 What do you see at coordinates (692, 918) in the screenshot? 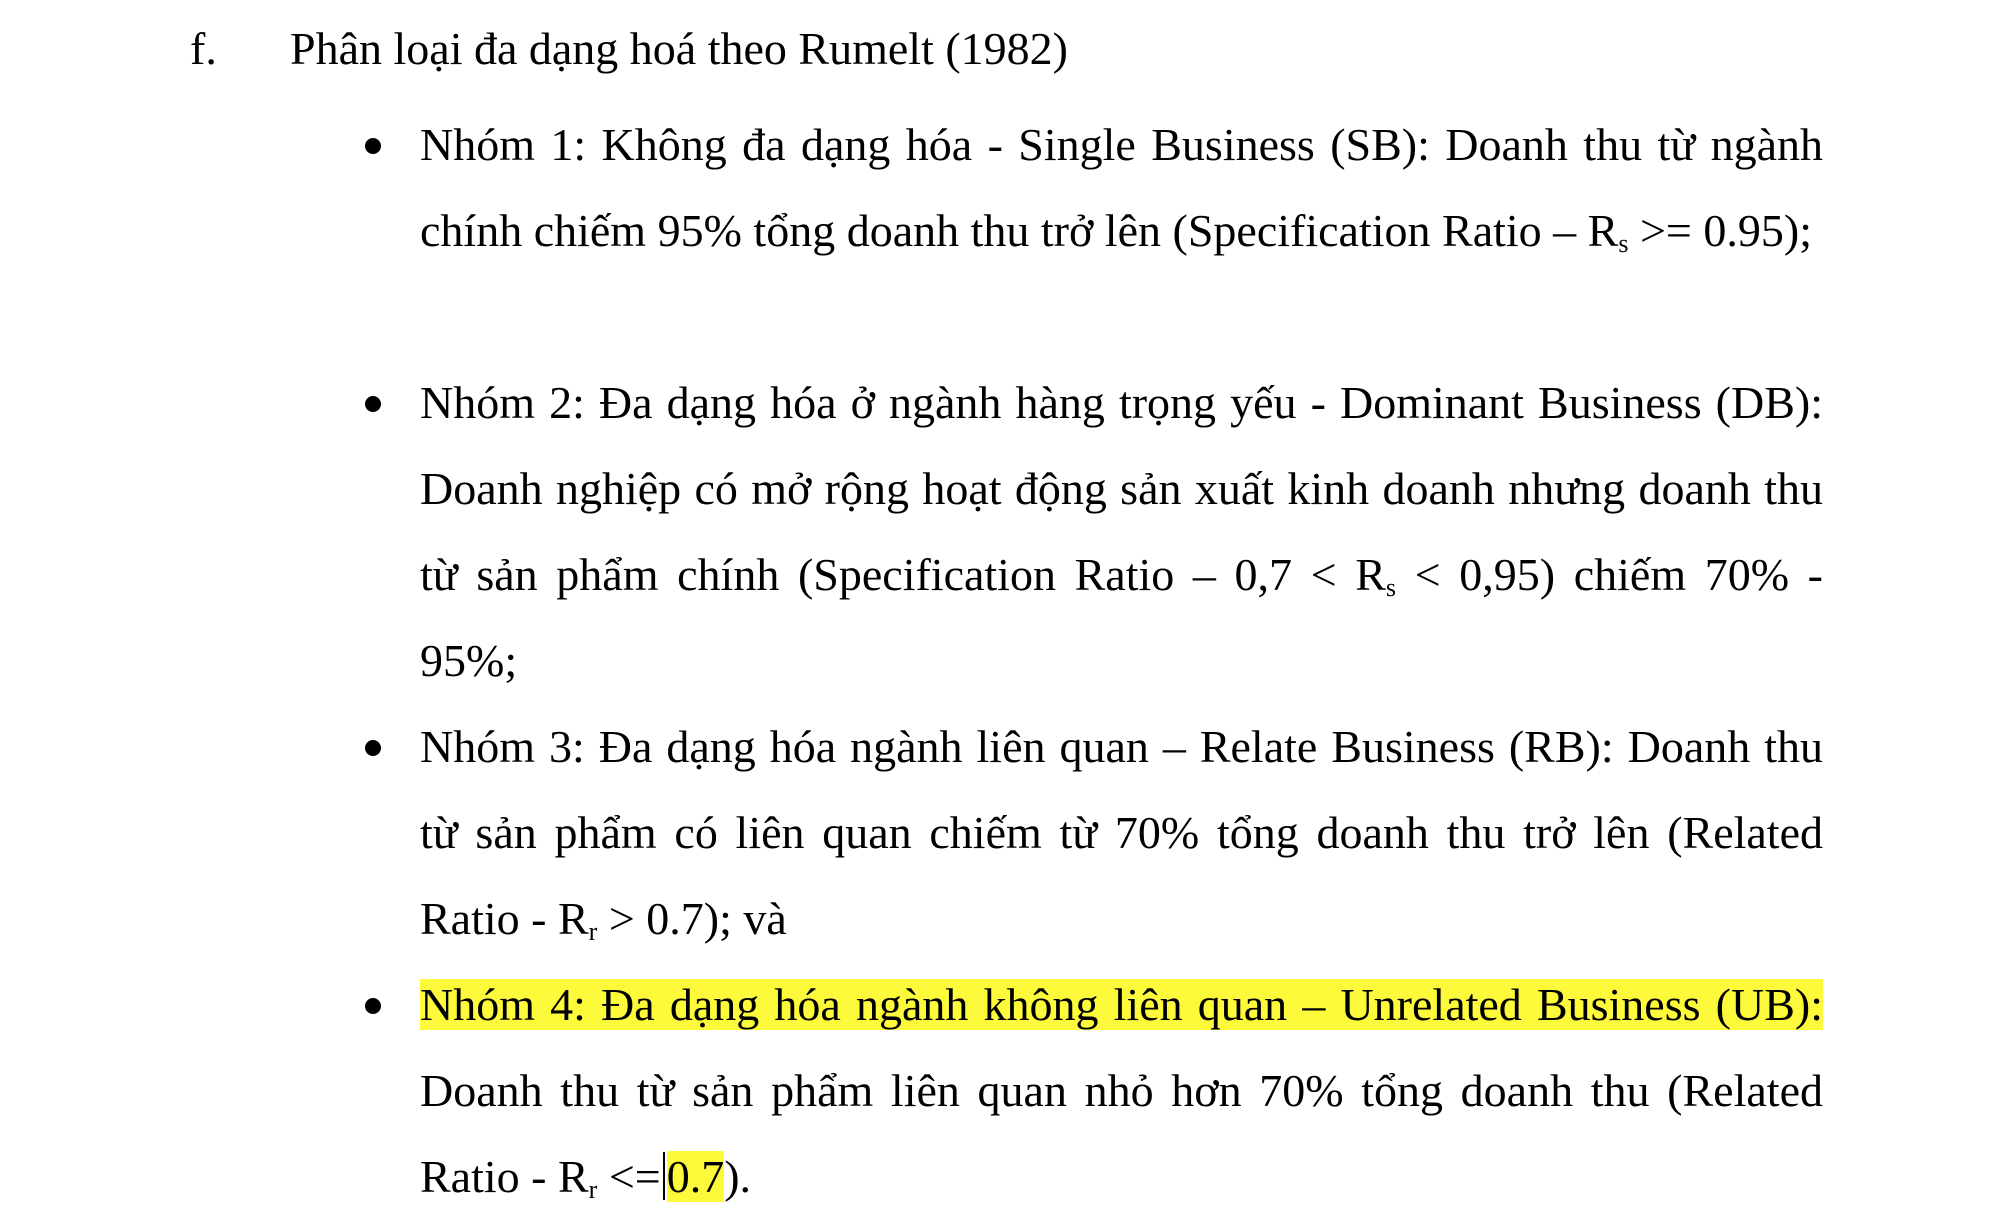
I see `item-text-end: > 0.7); và` at bounding box center [692, 918].